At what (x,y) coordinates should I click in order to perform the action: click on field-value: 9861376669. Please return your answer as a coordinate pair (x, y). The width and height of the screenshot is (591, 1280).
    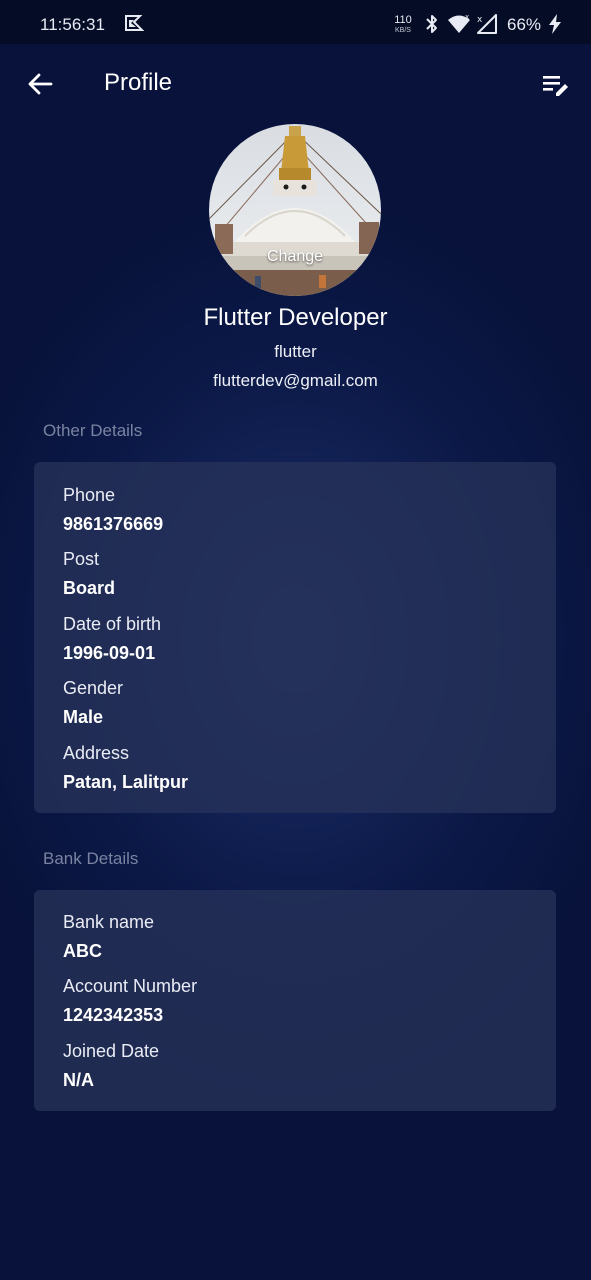
    Looking at the image, I should click on (113, 524).